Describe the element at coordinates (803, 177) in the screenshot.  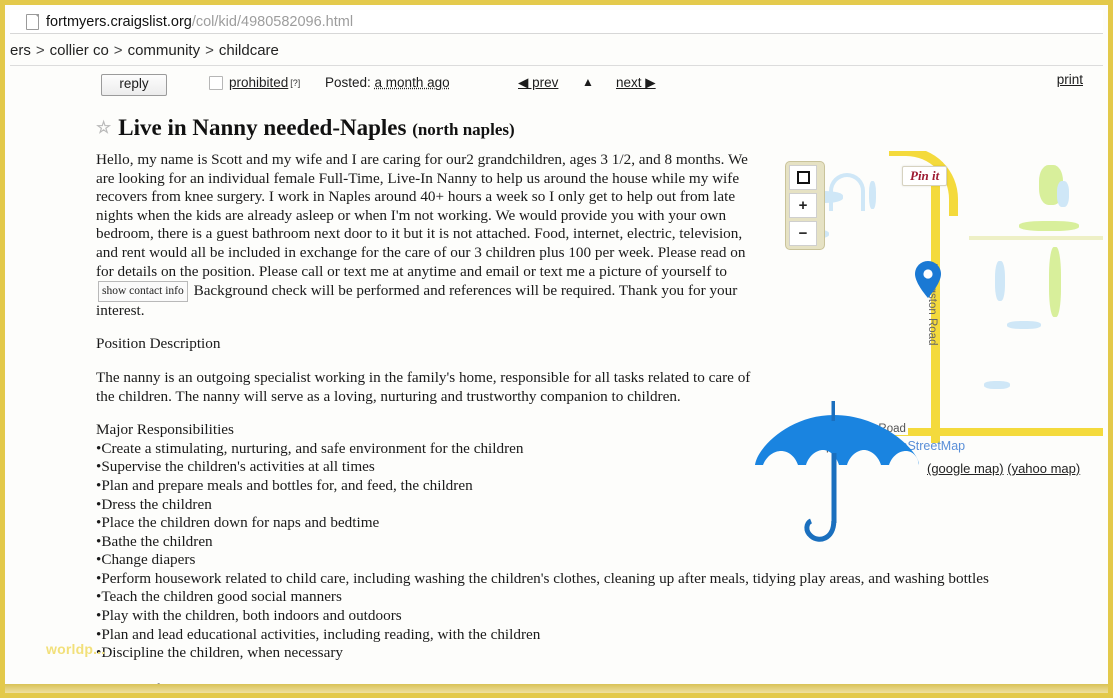
I see `fullscreen-icon` at that location.